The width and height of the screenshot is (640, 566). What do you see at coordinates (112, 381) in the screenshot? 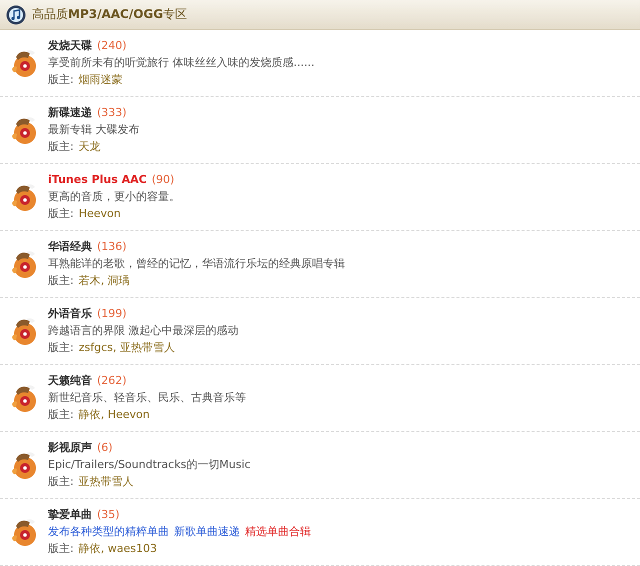
I see `post-count: (262)` at bounding box center [112, 381].